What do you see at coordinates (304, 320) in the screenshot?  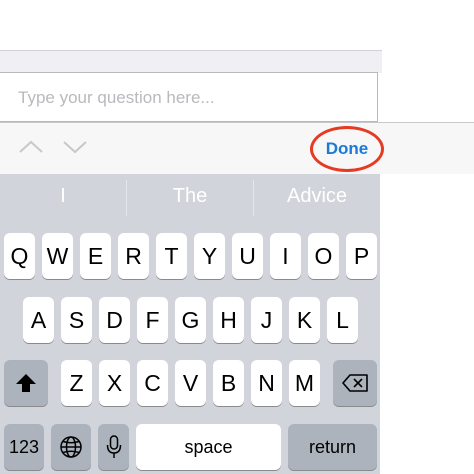 I see `key-k: K` at bounding box center [304, 320].